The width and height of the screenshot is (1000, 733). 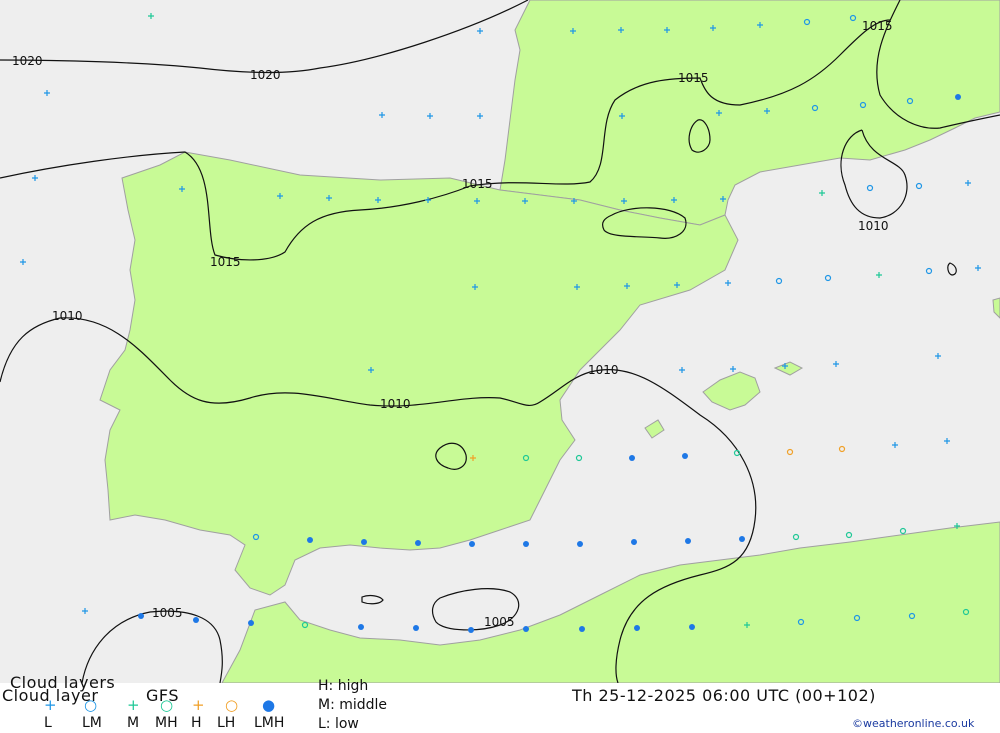 What do you see at coordinates (913, 723) in the screenshot?
I see `credit-link: ©weatheronline.co.uk` at bounding box center [913, 723].